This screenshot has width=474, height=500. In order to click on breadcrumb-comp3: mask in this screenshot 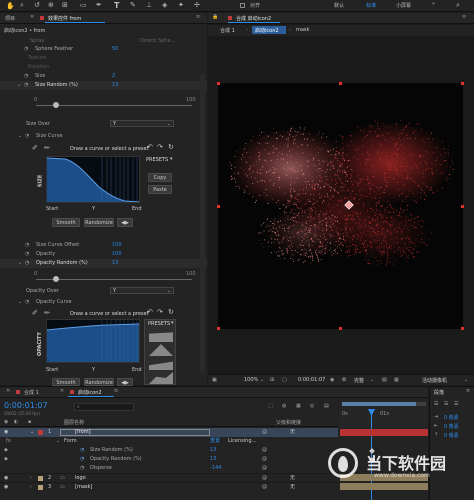, I will do `click(302, 30)`.